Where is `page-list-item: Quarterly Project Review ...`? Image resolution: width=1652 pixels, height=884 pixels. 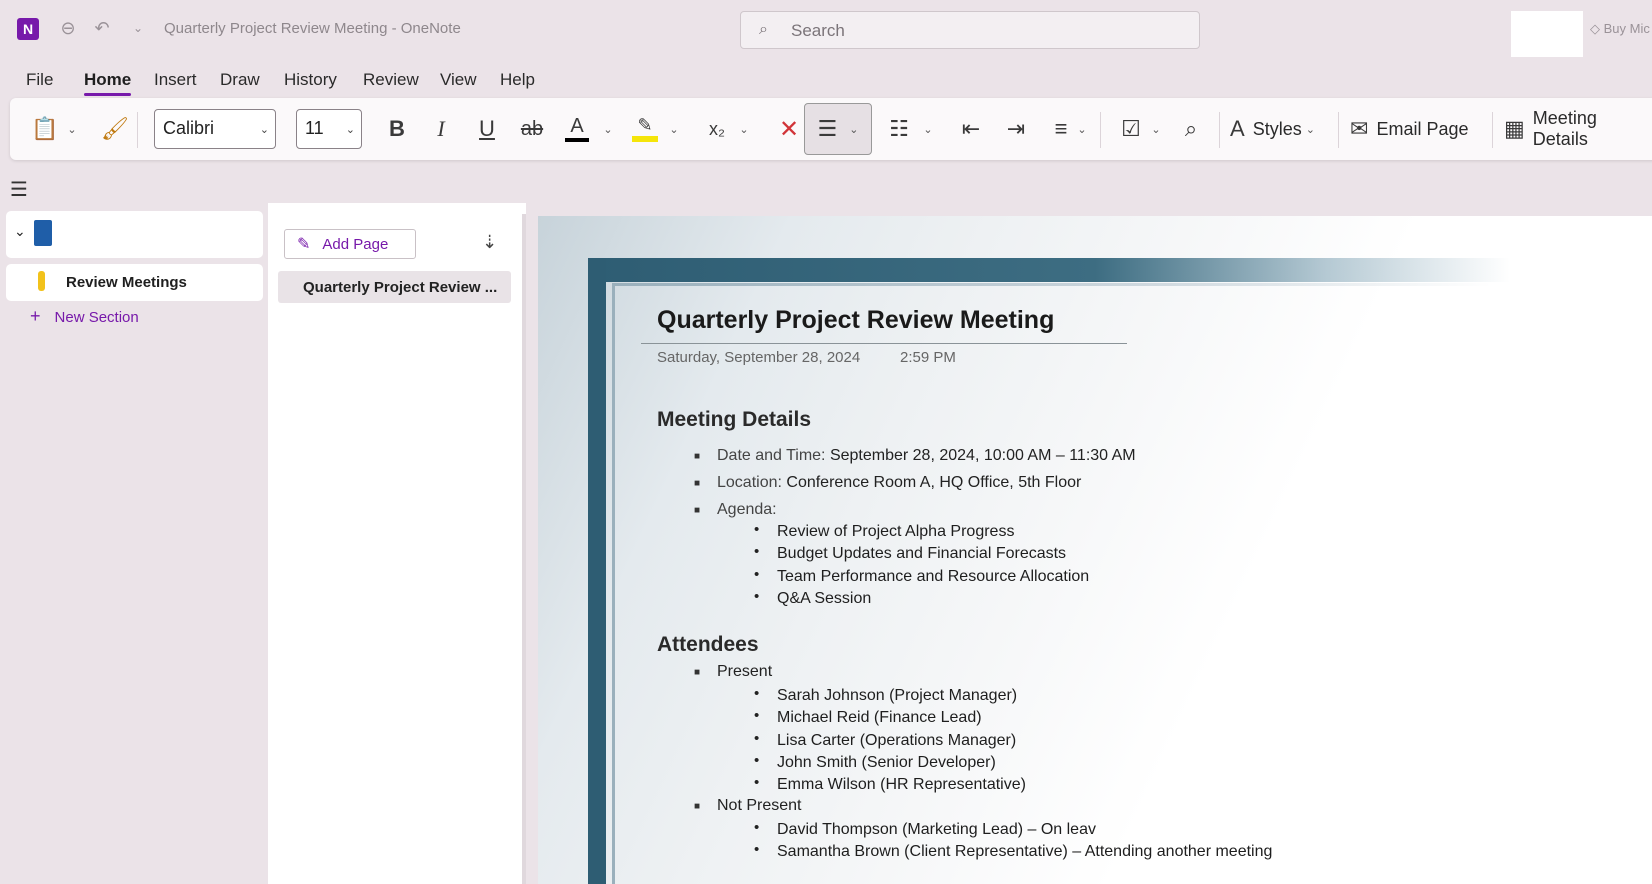
page-list-item: Quarterly Project Review ... is located at coordinates (394, 287).